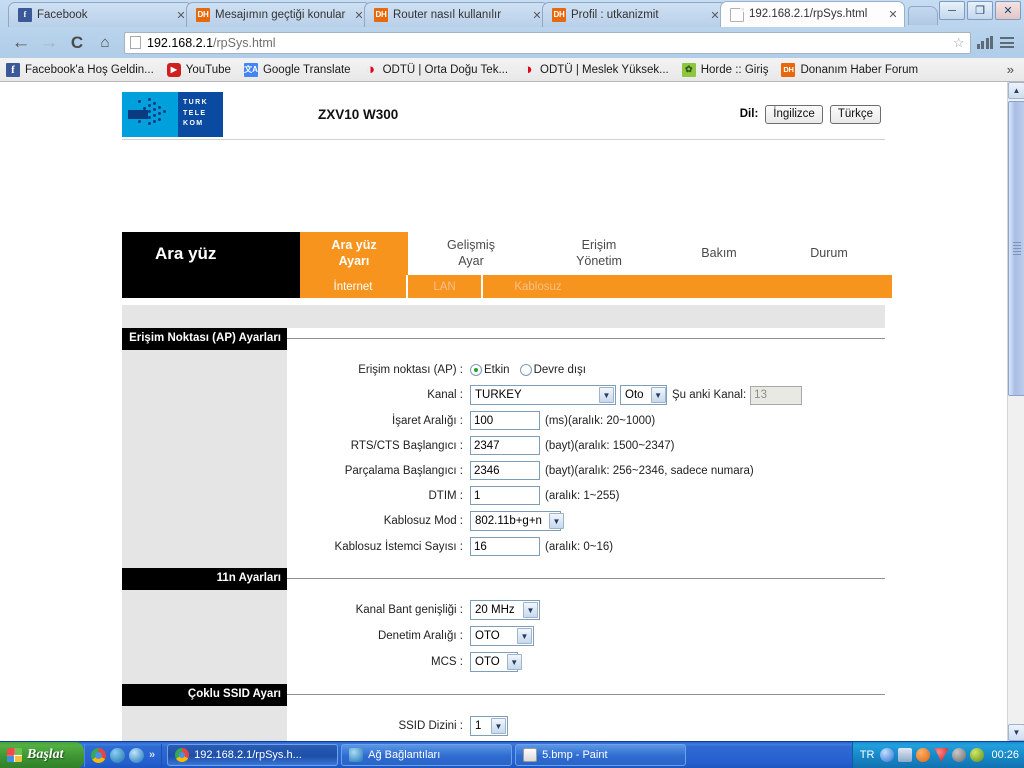 This screenshot has width=1024, height=768. Describe the element at coordinates (503, 316) in the screenshot. I see `content-top-band` at that location.